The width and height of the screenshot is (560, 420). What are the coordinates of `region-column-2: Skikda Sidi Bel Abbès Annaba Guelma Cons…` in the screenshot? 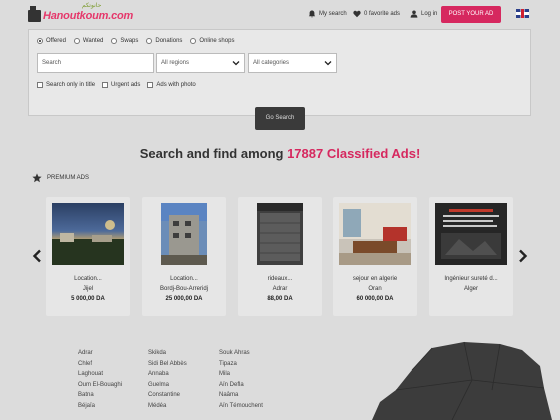 It's located at (167, 379).